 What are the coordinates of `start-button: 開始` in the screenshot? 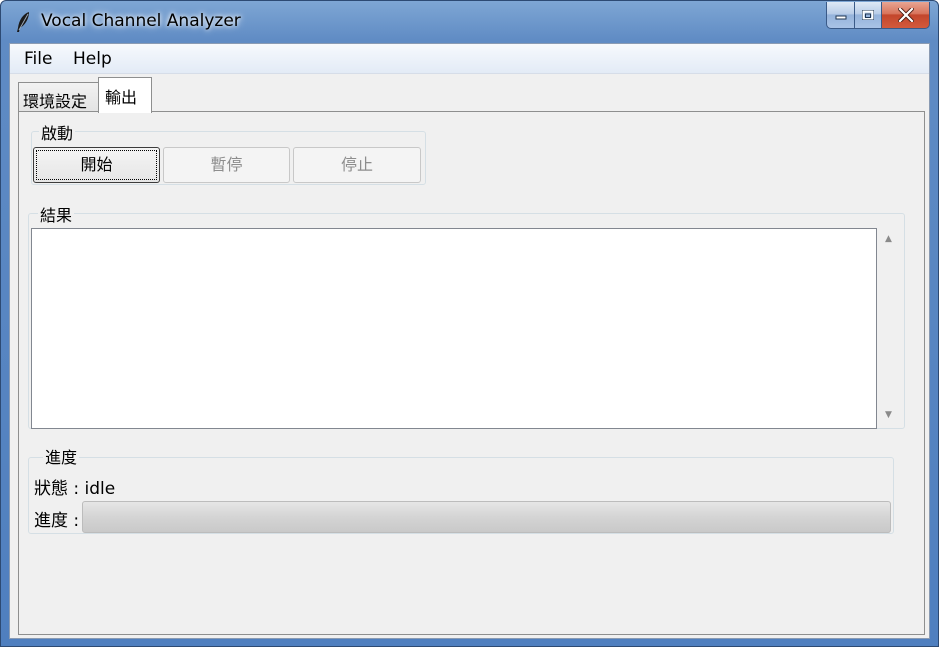 It's located at (96, 165).